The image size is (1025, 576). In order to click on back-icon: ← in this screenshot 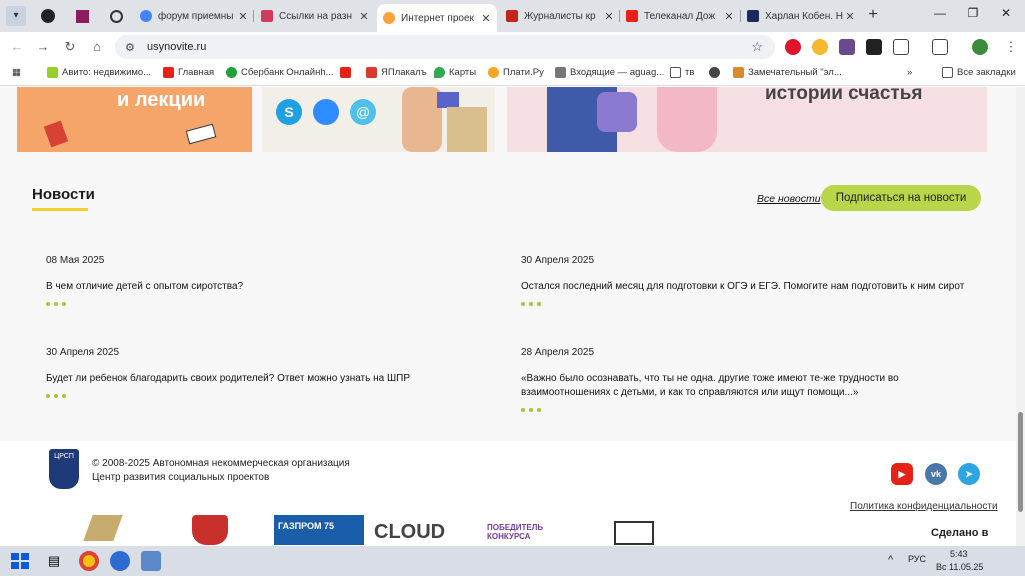, I will do `click(17, 47)`.